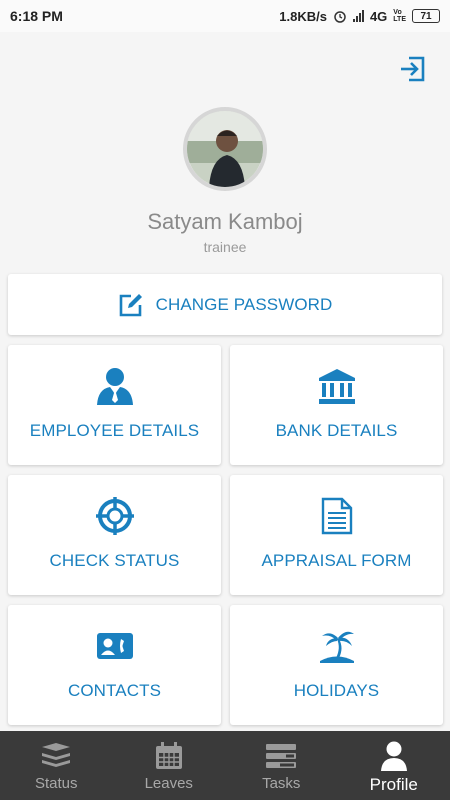 This screenshot has width=450, height=800. Describe the element at coordinates (281, 783) in the screenshot. I see `nav-tasks-label: Tasks` at that location.